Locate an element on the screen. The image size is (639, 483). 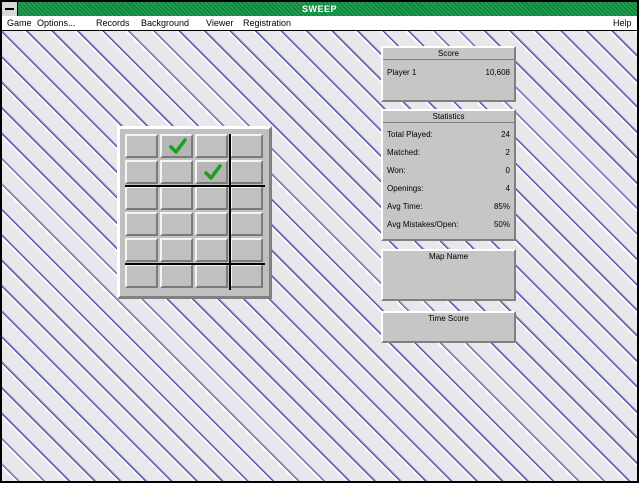
stat-label: Avg Mistakes/Open: is located at coordinates (423, 224).